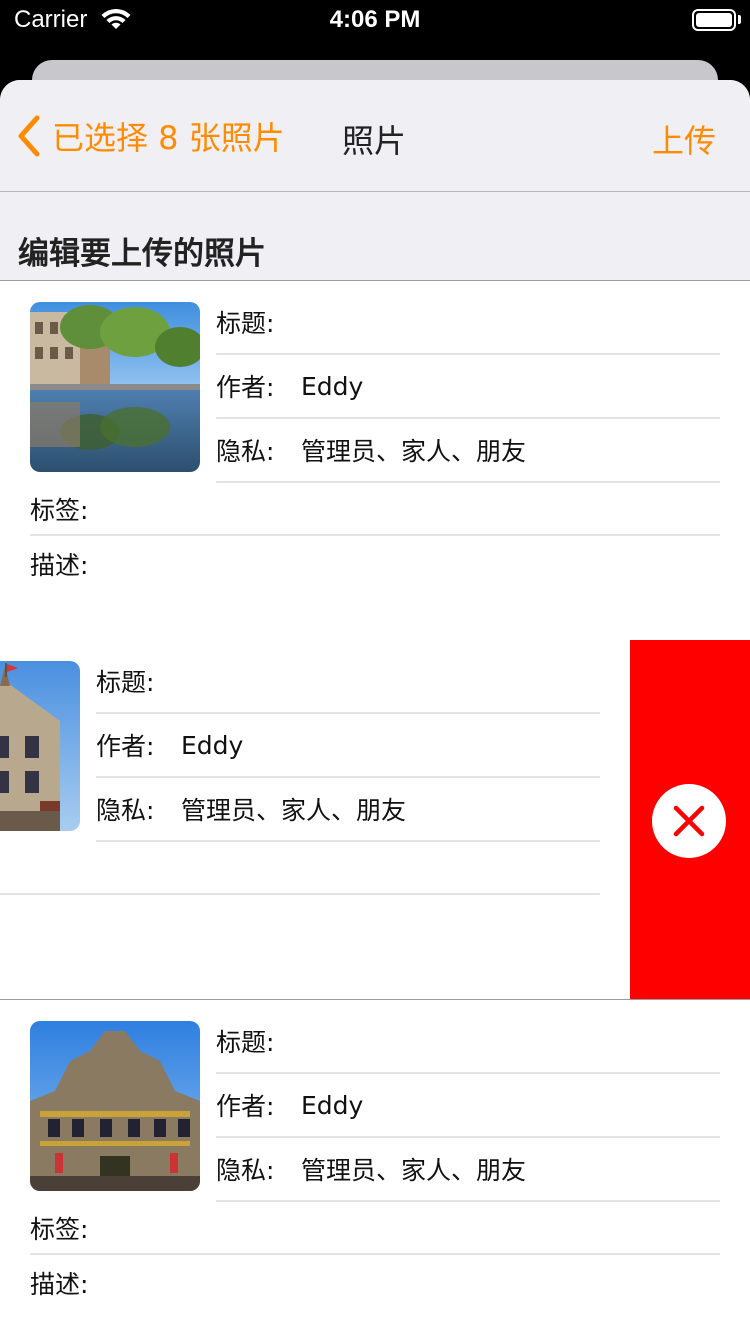  Describe the element at coordinates (142, 254) in the screenshot. I see `section-title: 编辑要上传的照片` at that location.